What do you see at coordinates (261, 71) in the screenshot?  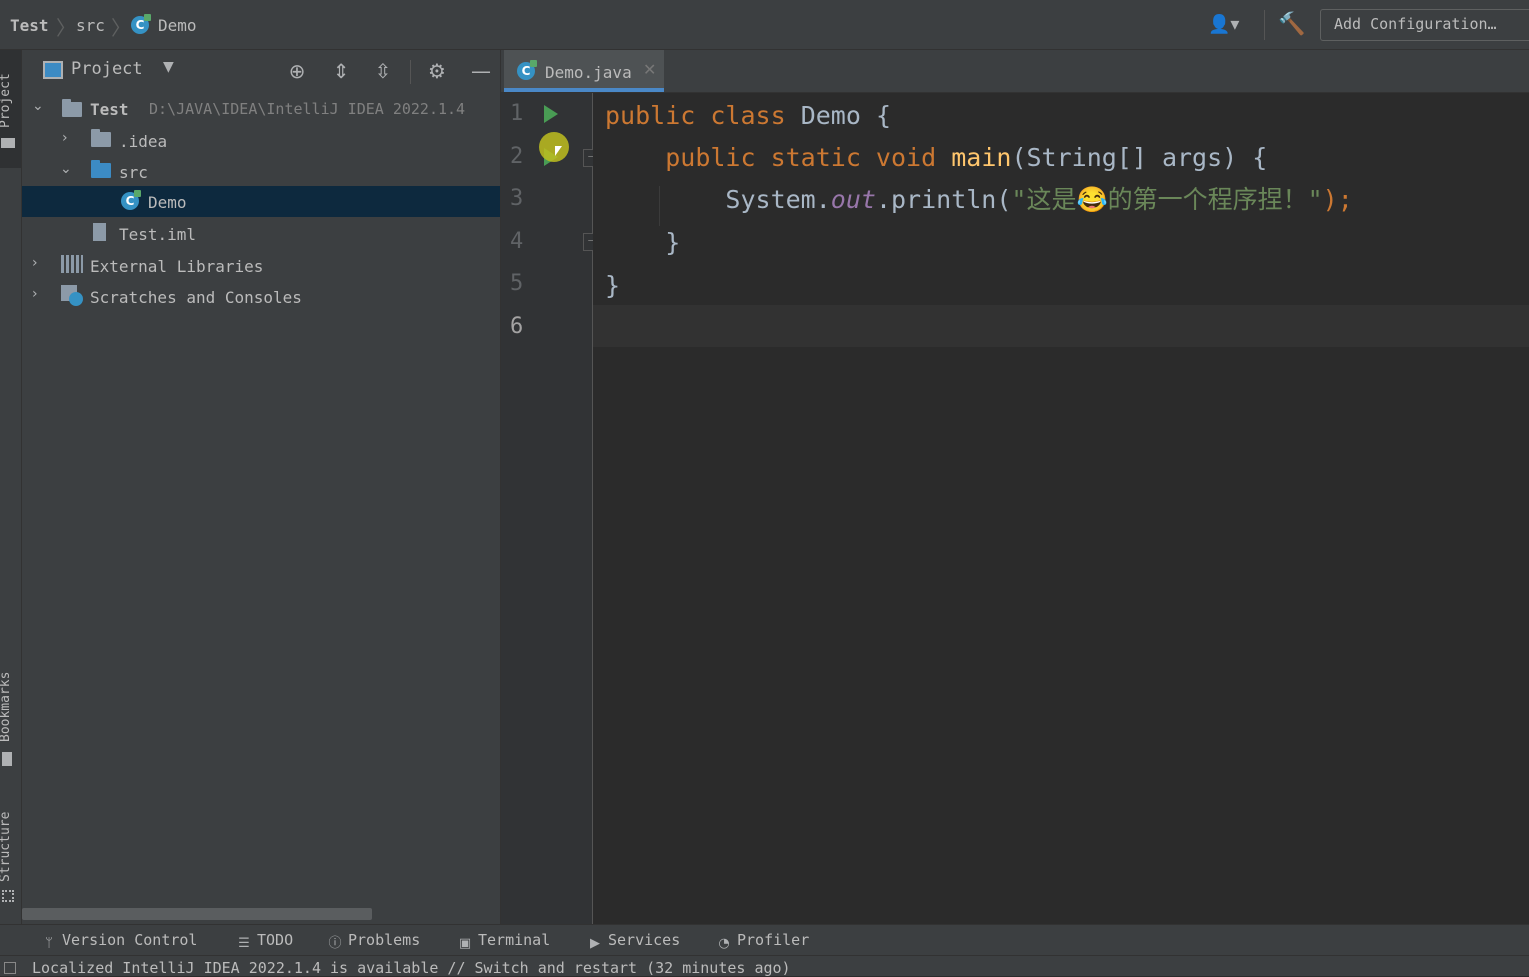 I see `project-panel-header: Project ▼ ⊕ ⇕ ⇳ ⚙ —` at bounding box center [261, 71].